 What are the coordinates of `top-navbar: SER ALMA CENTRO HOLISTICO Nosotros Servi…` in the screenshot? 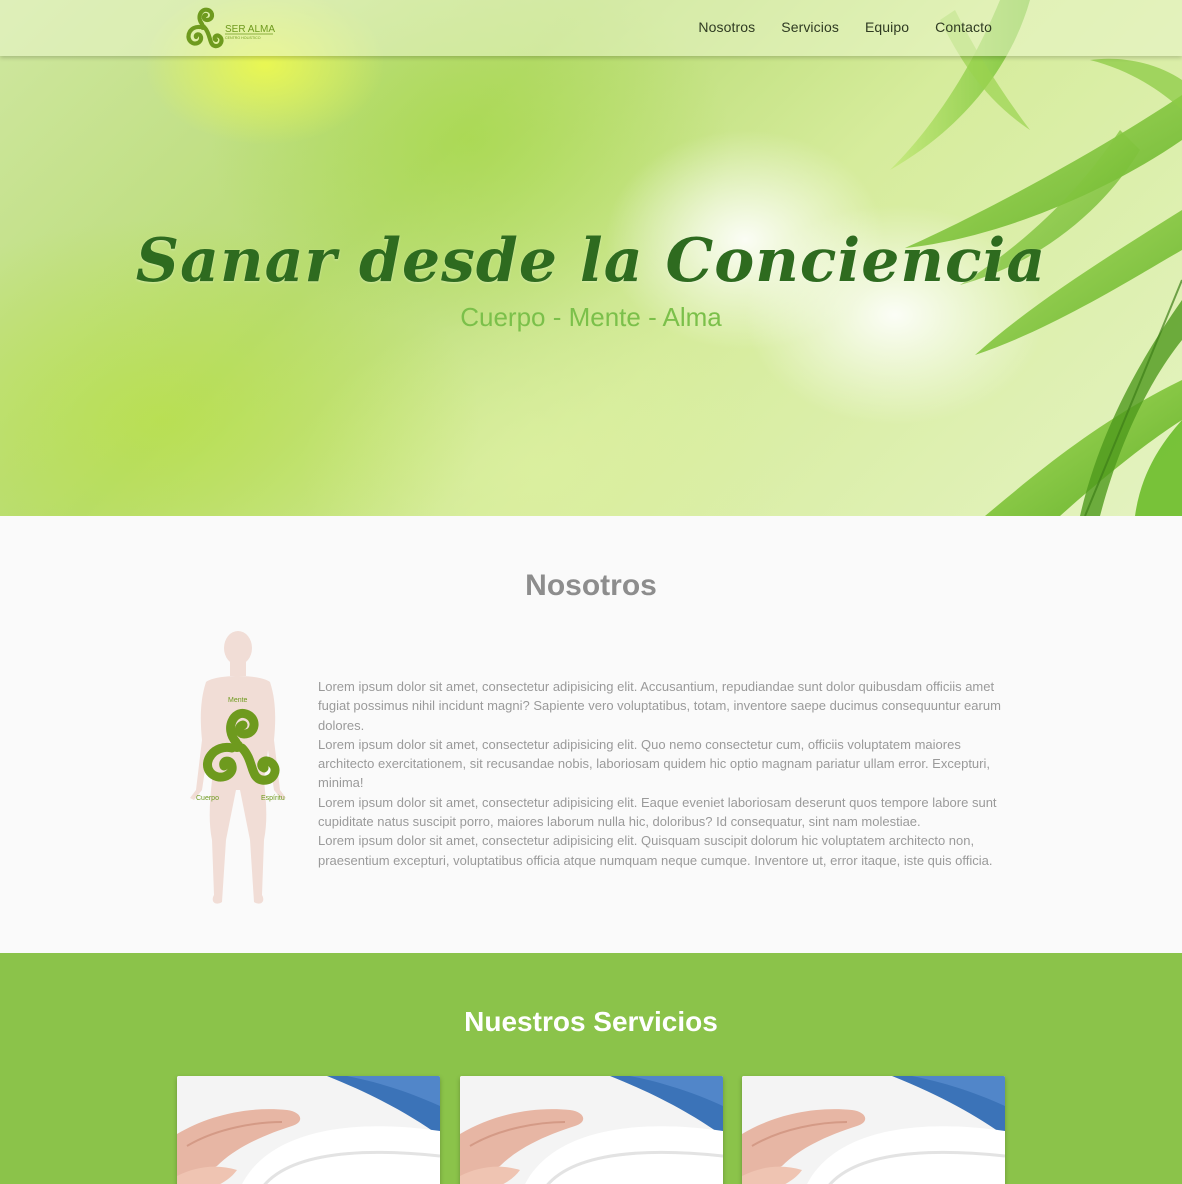 It's located at (591, 28).